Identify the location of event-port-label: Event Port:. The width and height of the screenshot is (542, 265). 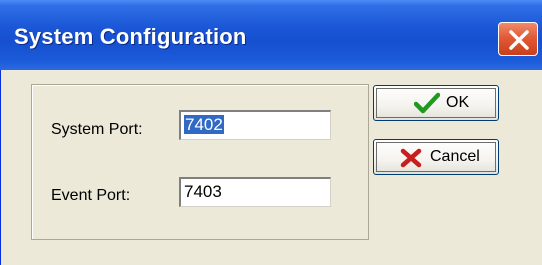
(91, 195).